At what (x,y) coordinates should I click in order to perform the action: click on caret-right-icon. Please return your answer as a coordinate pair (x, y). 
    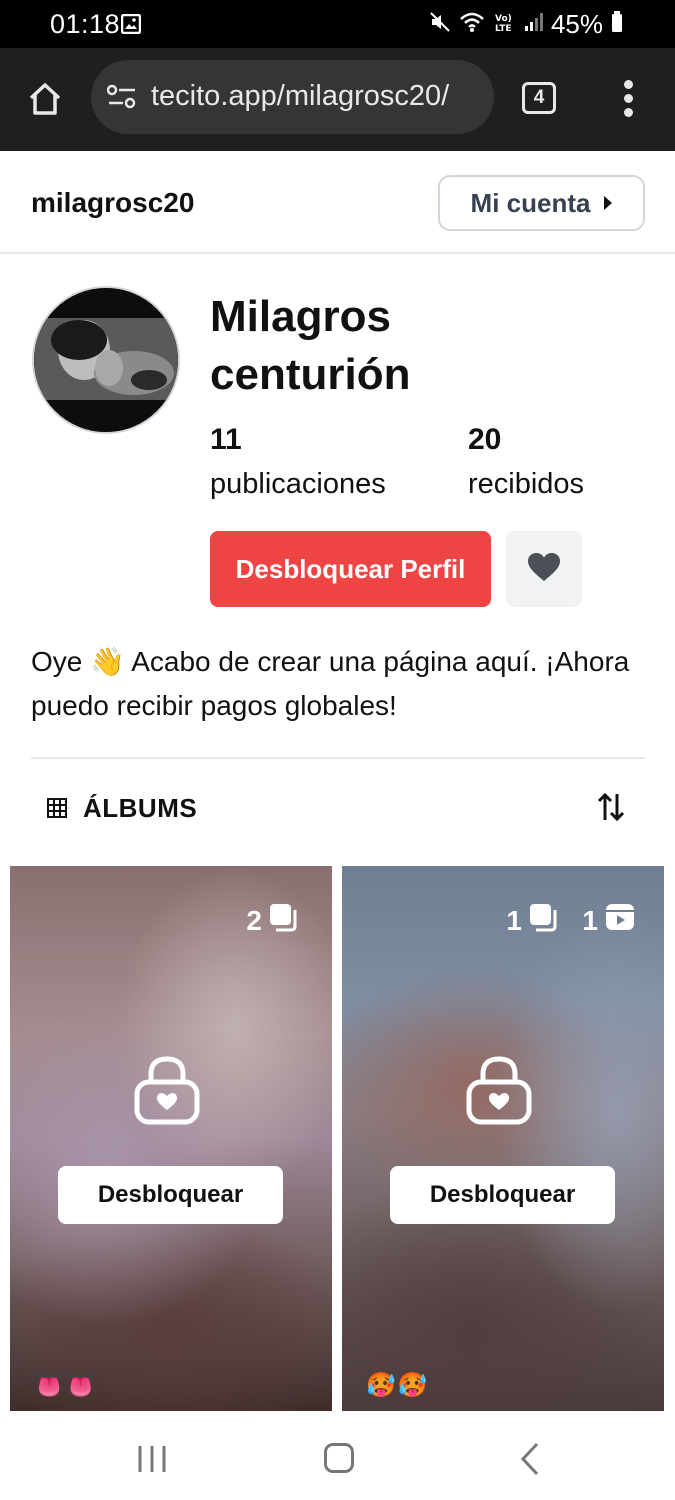
    Looking at the image, I should click on (608, 203).